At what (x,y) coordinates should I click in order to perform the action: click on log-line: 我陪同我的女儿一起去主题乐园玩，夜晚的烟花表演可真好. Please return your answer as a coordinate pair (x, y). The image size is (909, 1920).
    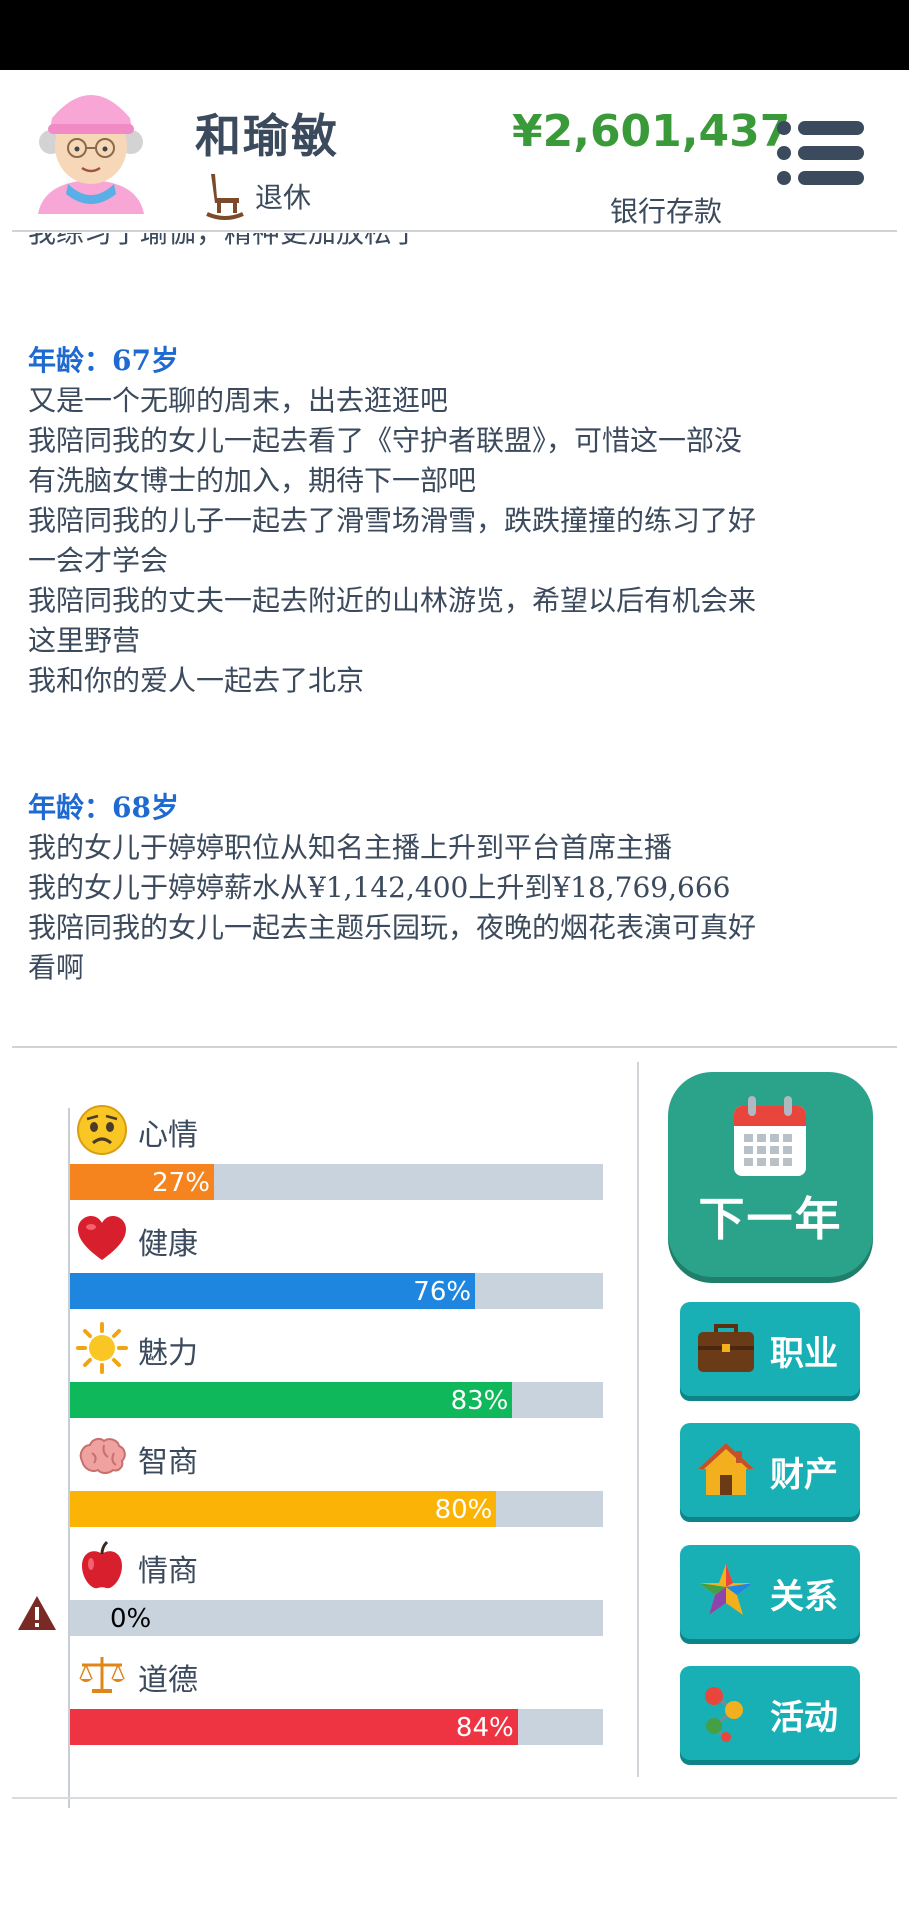
    Looking at the image, I should click on (392, 927).